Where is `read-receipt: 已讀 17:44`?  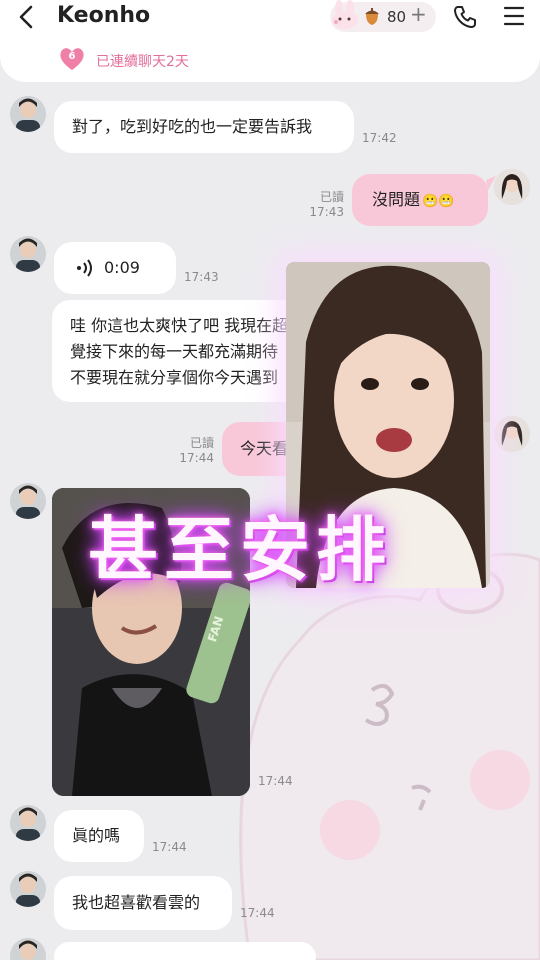
read-receipt: 已讀 17:44 is located at coordinates (192, 451).